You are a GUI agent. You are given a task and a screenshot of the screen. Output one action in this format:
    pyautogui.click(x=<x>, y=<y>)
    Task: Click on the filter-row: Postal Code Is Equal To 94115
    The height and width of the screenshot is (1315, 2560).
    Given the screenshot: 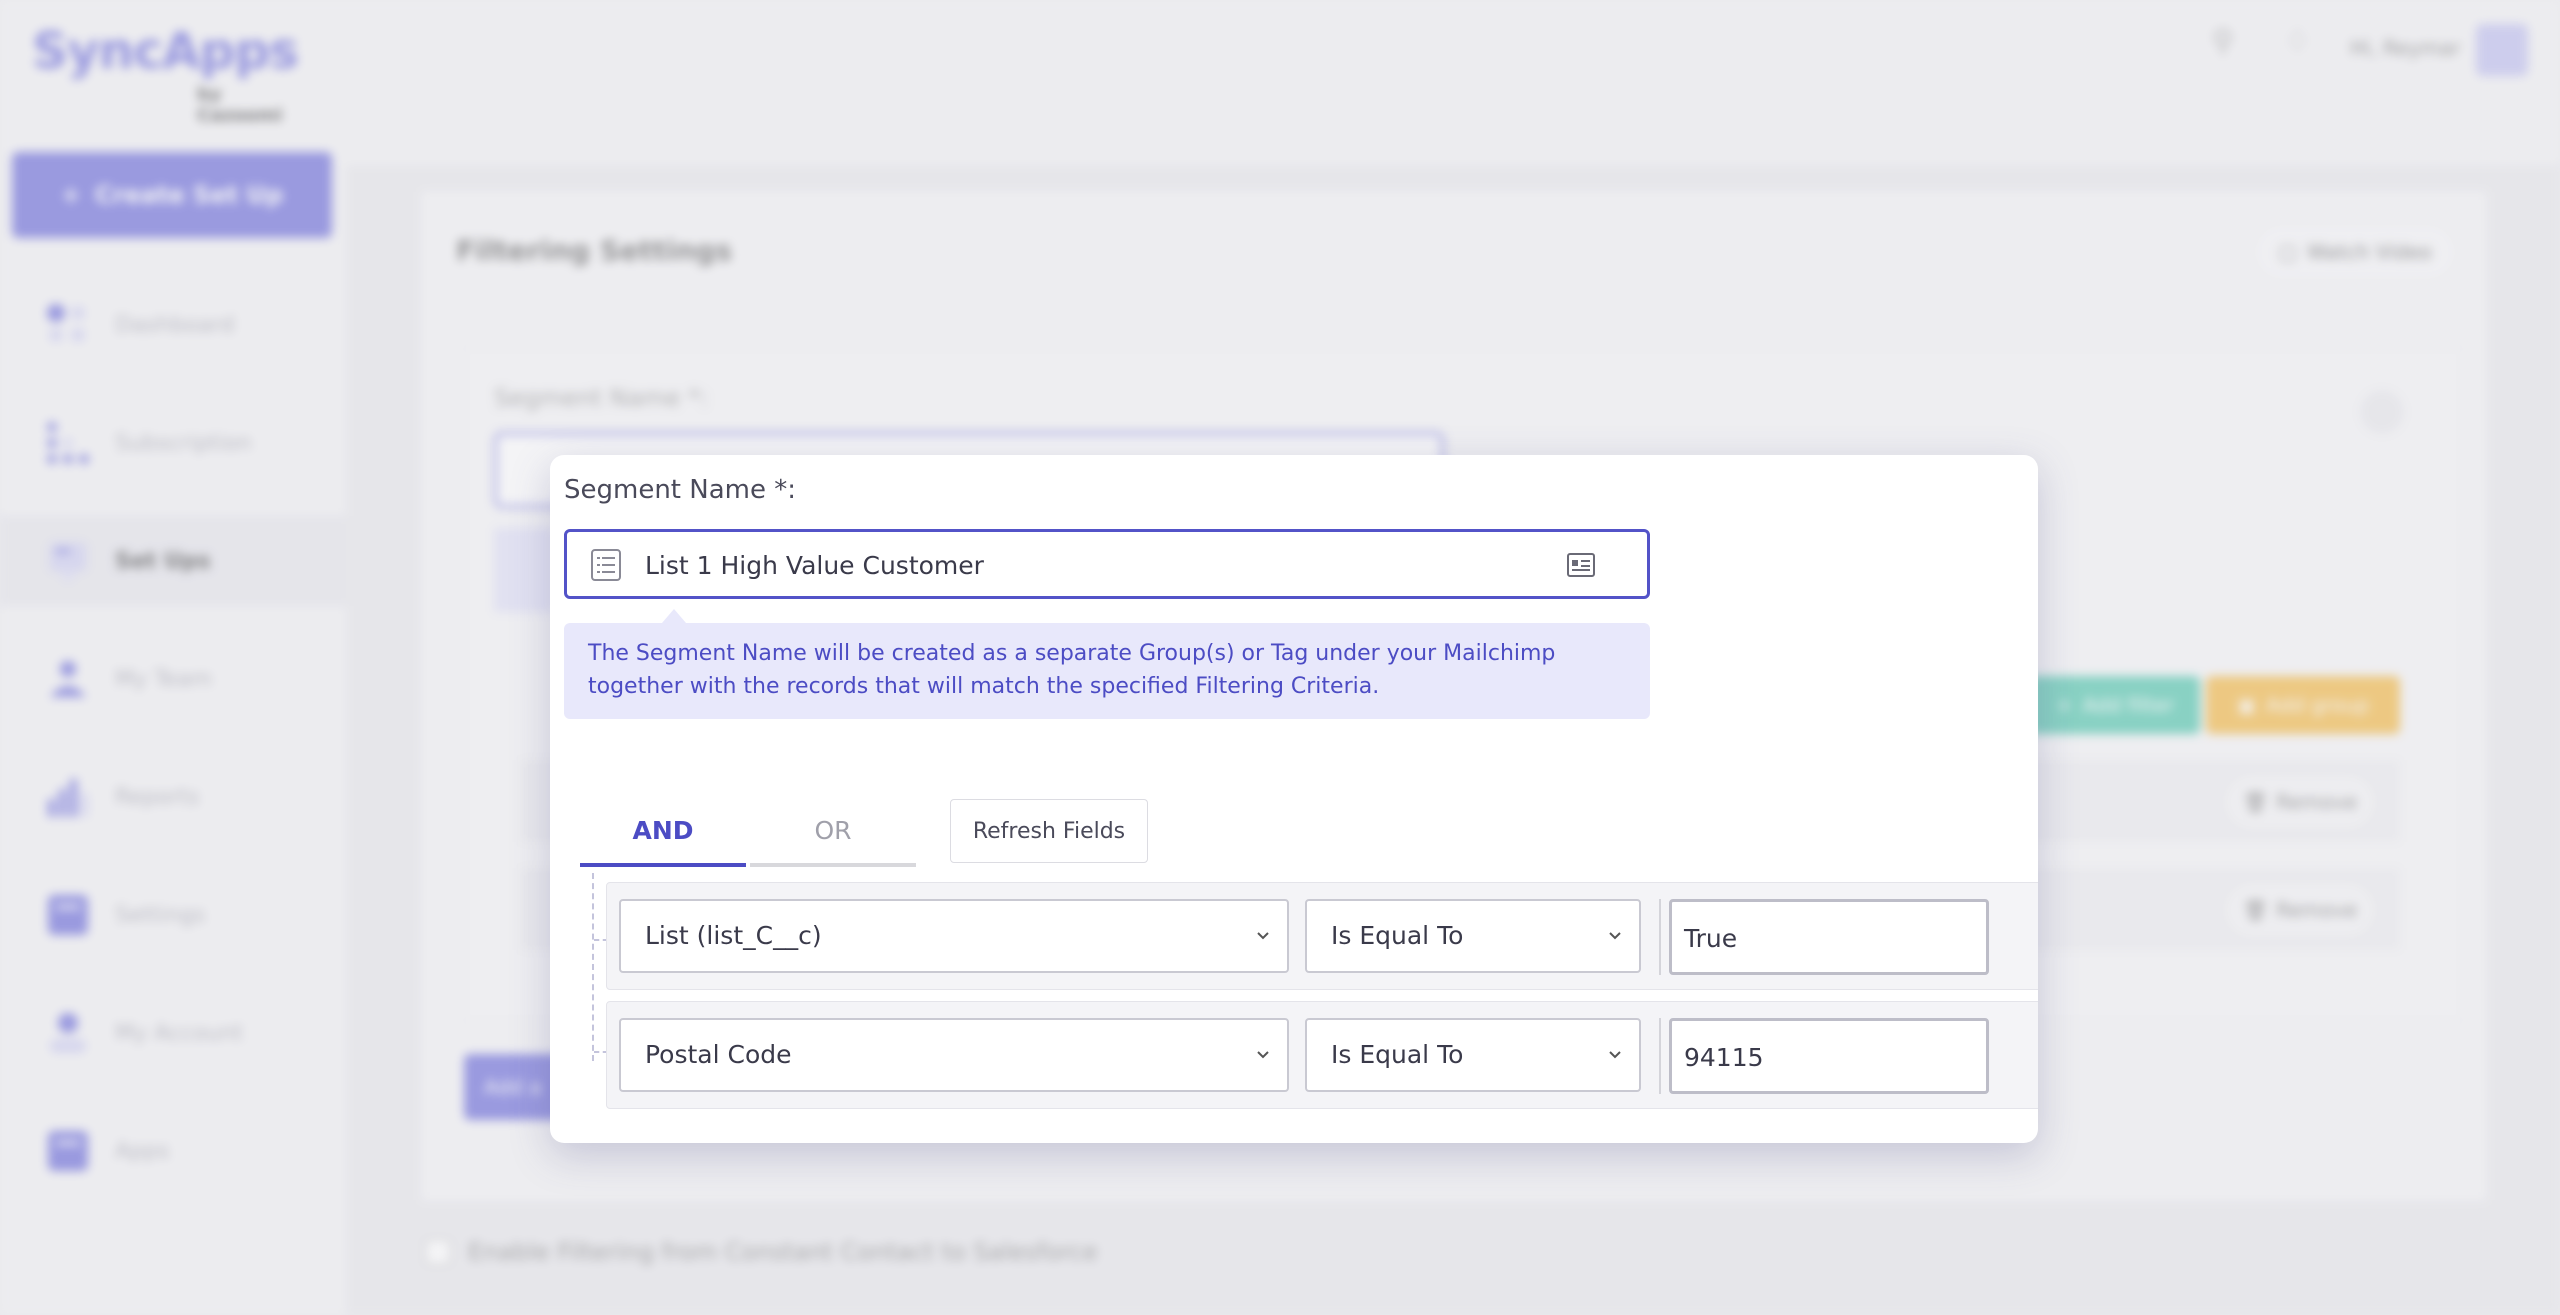 What is the action you would take?
    pyautogui.click(x=1322, y=1055)
    